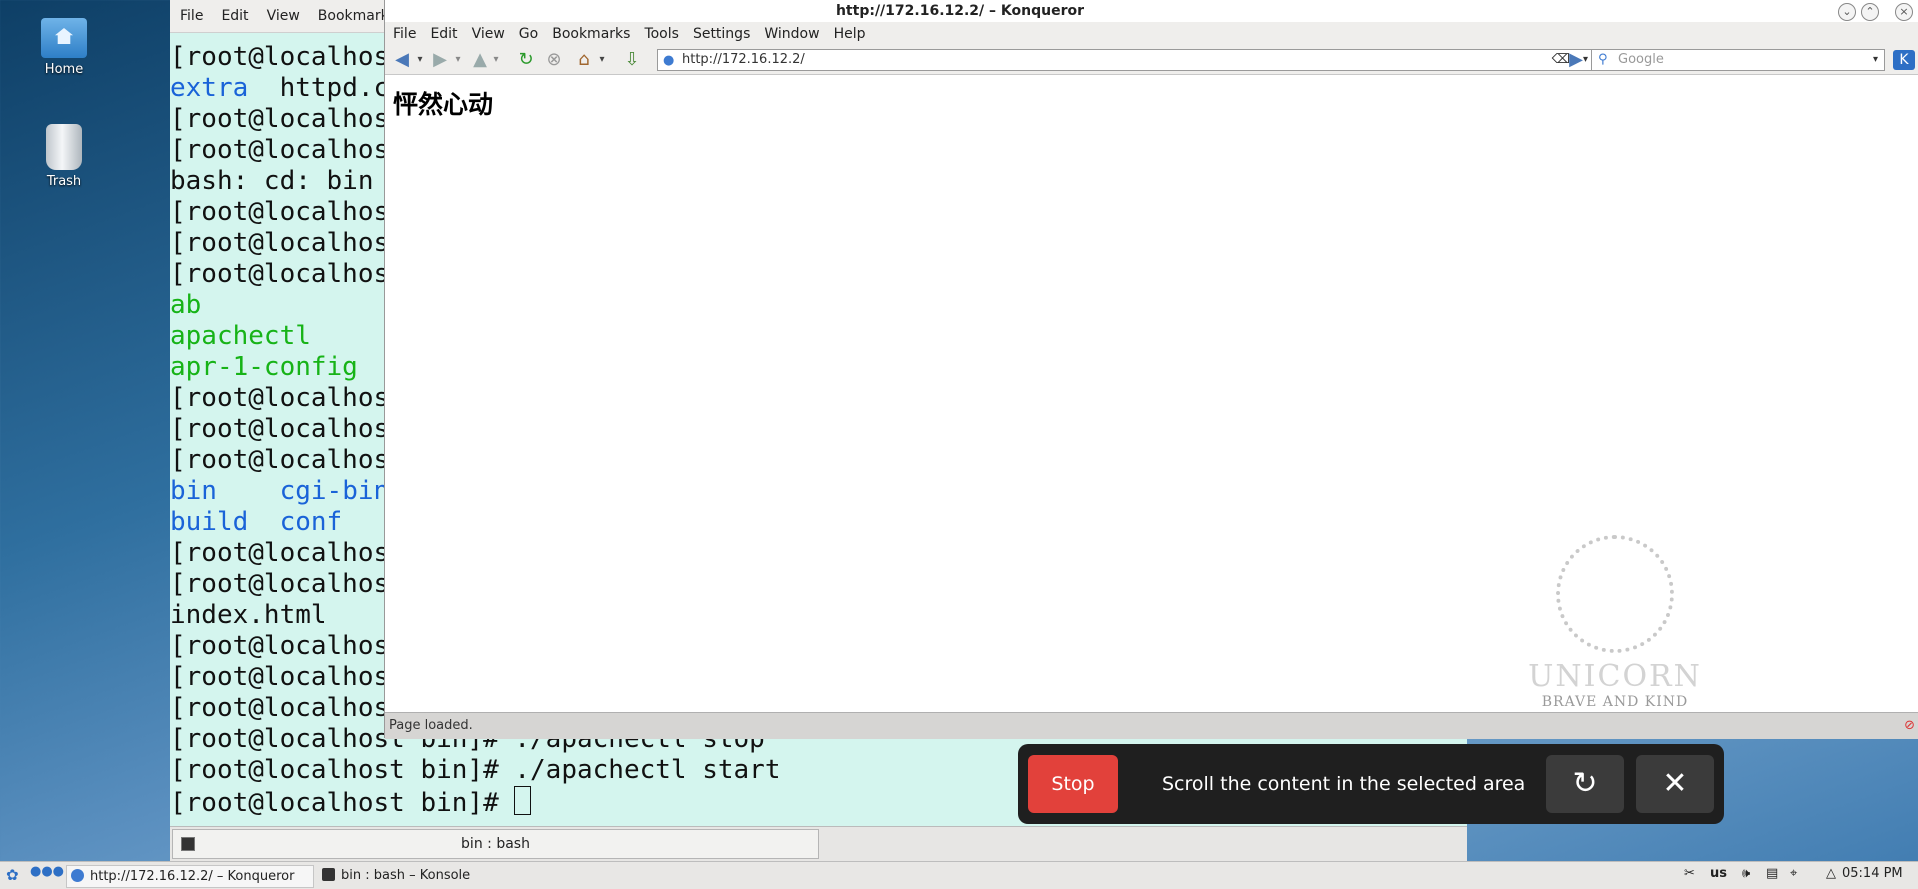 The width and height of the screenshot is (1918, 889). I want to click on window-title: http://172.16.12.2/ – Konqueror, so click(960, 11).